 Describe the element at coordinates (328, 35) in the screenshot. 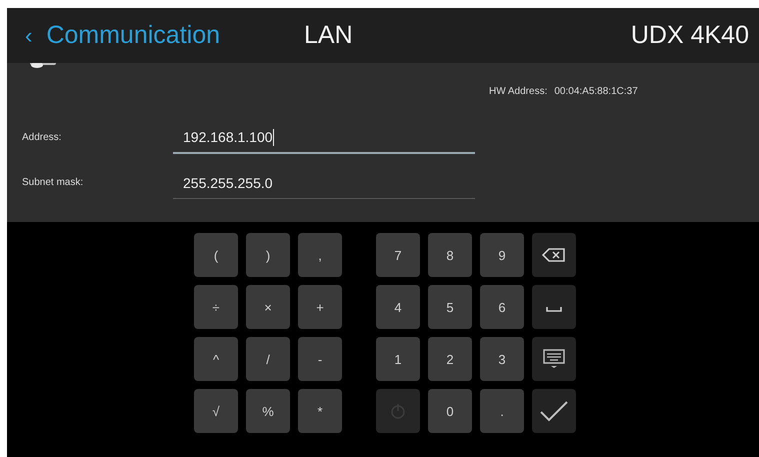

I see `page-title: LAN` at that location.